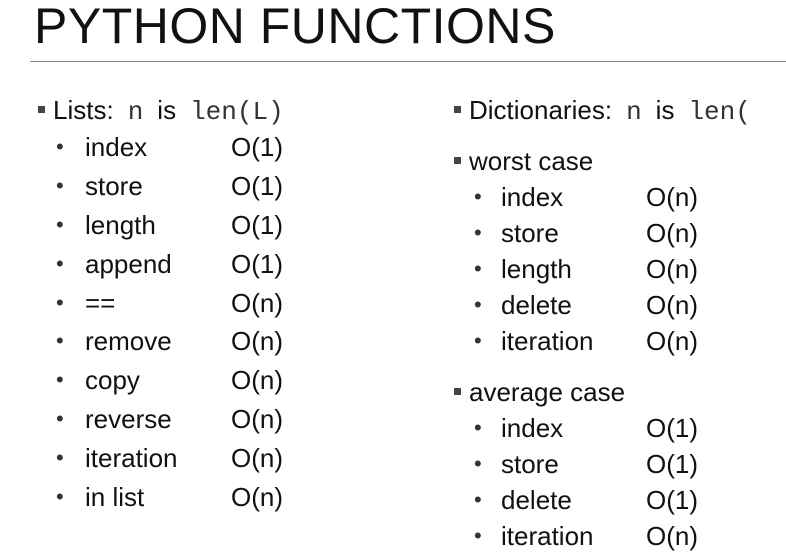 The width and height of the screenshot is (786, 555). What do you see at coordinates (128, 263) in the screenshot?
I see `operation-name: append` at bounding box center [128, 263].